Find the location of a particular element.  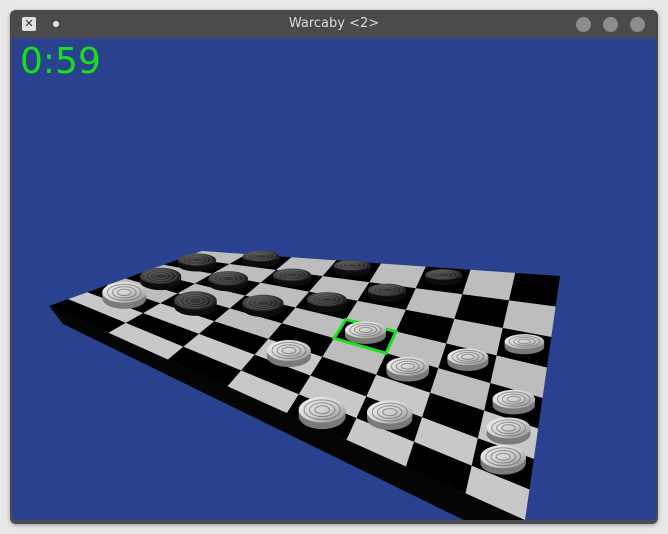

window-title: Warcaby <2> is located at coordinates (334, 23).